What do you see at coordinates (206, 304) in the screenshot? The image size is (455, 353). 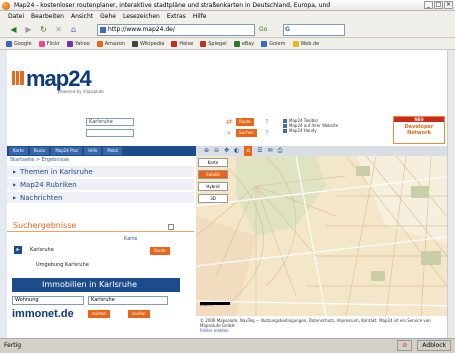 I see `map-scale-label: 200 m` at bounding box center [206, 304].